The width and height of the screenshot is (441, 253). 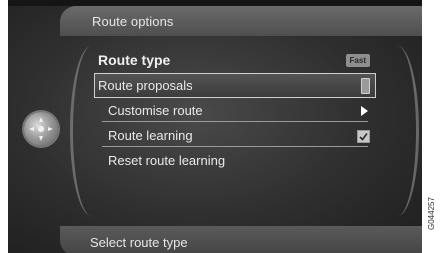 I want to click on menu-item-route-proposals: Route proposals, so click(x=235, y=85).